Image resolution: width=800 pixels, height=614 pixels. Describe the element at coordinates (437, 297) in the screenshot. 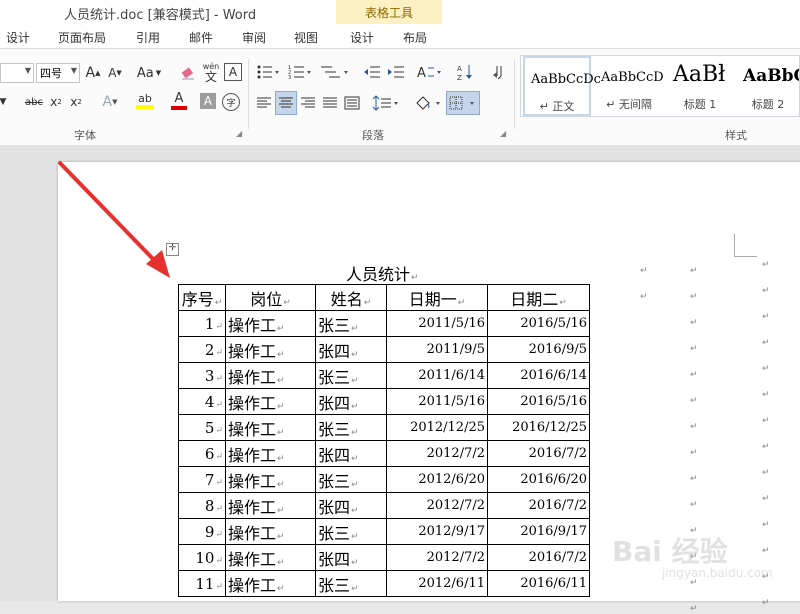

I see `header-cell: 日期一↵` at that location.